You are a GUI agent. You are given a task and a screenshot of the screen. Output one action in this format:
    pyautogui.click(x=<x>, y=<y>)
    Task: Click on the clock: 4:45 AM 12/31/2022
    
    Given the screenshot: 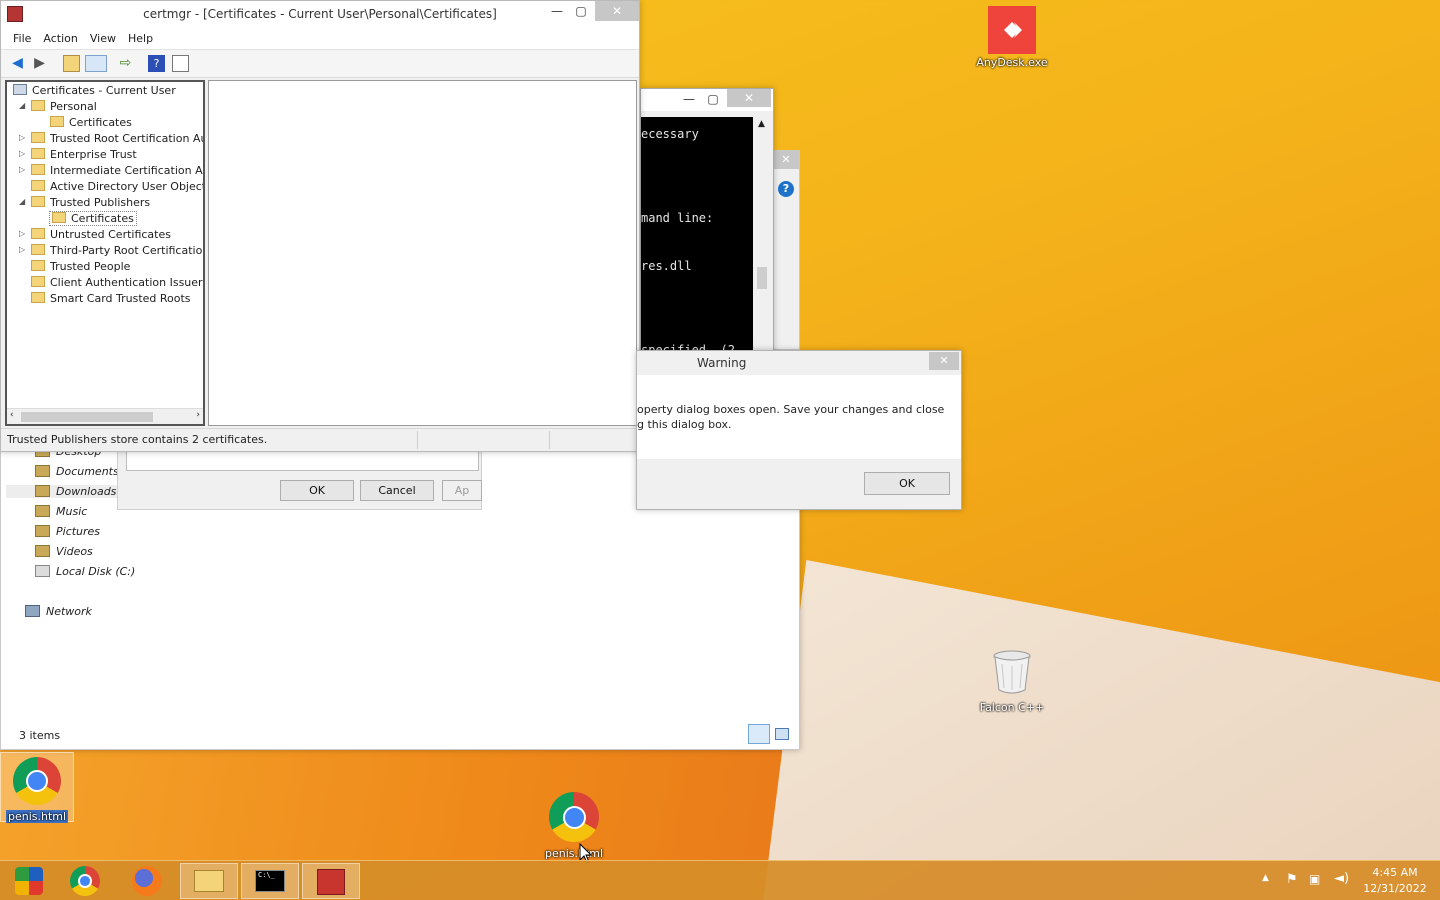 What is the action you would take?
    pyautogui.click(x=1395, y=880)
    